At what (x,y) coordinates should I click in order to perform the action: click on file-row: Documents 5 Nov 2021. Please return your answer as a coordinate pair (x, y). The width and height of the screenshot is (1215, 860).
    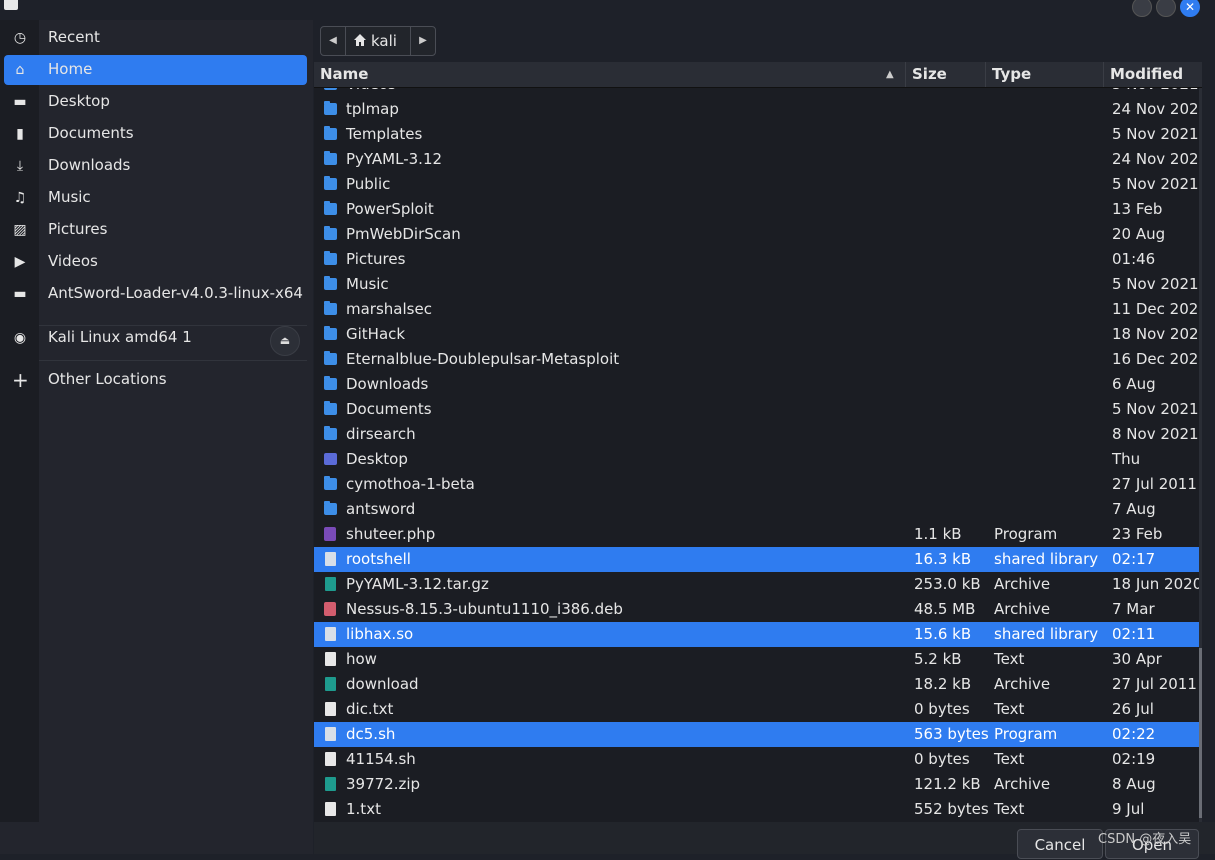
    Looking at the image, I should click on (758, 409).